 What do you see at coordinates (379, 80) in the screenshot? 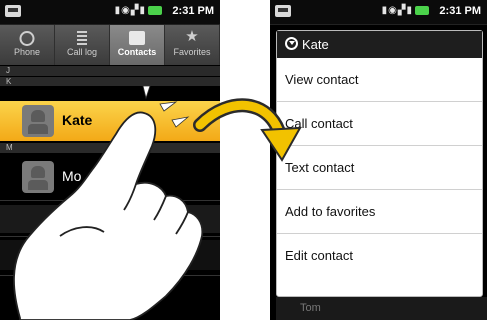
I see `menu-item-view-contact: View contact` at bounding box center [379, 80].